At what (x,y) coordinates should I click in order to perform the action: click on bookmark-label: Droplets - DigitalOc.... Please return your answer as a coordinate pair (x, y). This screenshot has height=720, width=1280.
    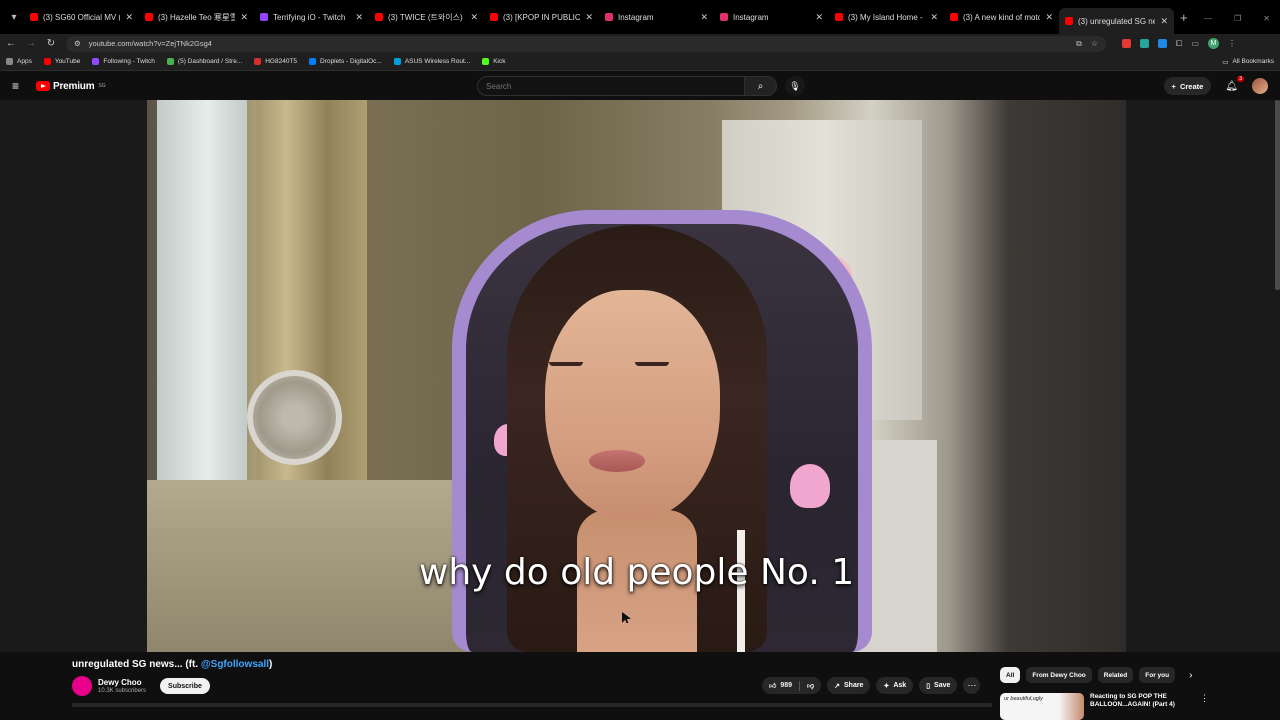
    Looking at the image, I should click on (351, 61).